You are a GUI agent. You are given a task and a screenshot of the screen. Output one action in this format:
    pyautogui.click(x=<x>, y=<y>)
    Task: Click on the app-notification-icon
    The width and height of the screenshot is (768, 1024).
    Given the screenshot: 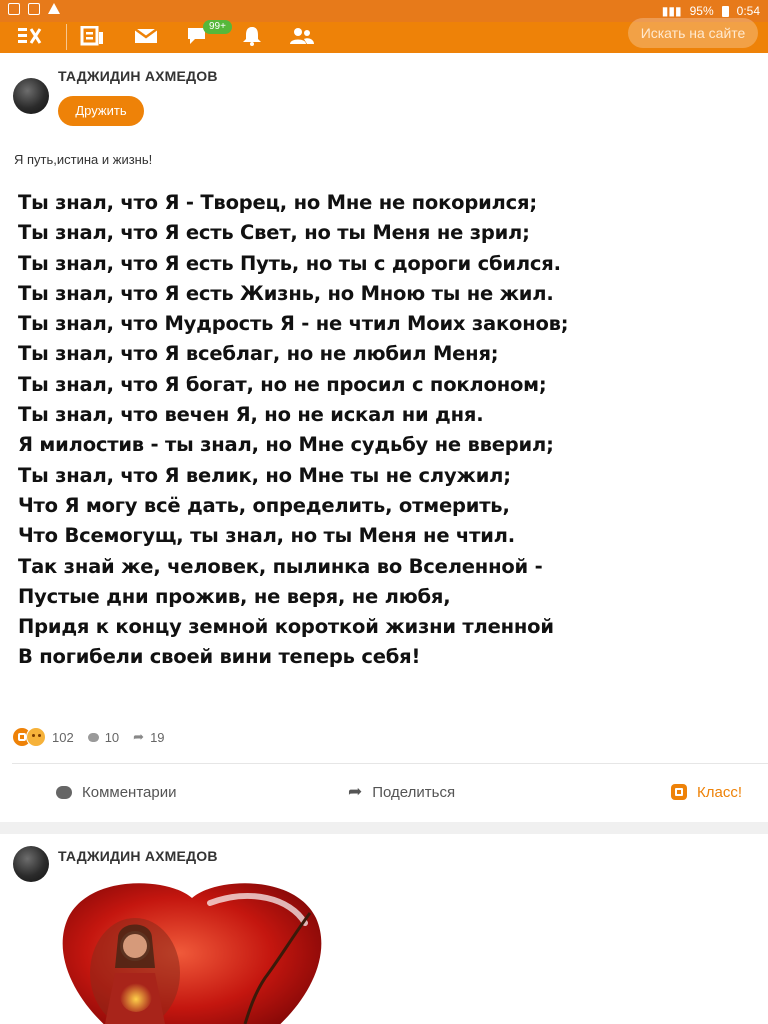 What is the action you would take?
    pyautogui.click(x=14, y=9)
    